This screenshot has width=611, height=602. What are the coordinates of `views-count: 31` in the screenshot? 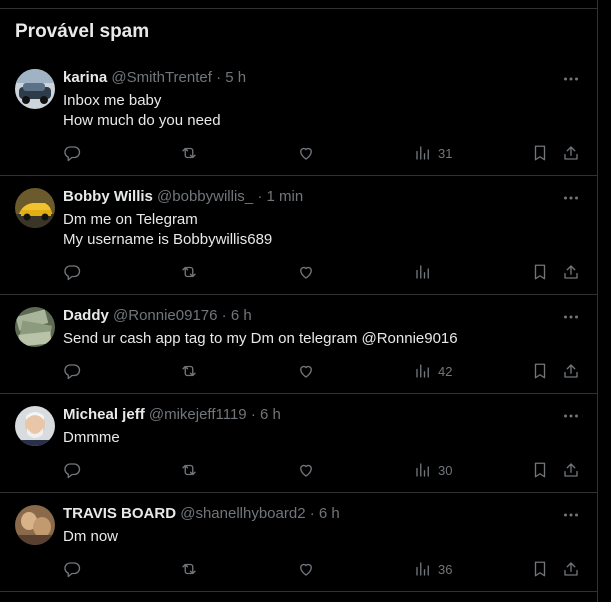 It's located at (445, 153).